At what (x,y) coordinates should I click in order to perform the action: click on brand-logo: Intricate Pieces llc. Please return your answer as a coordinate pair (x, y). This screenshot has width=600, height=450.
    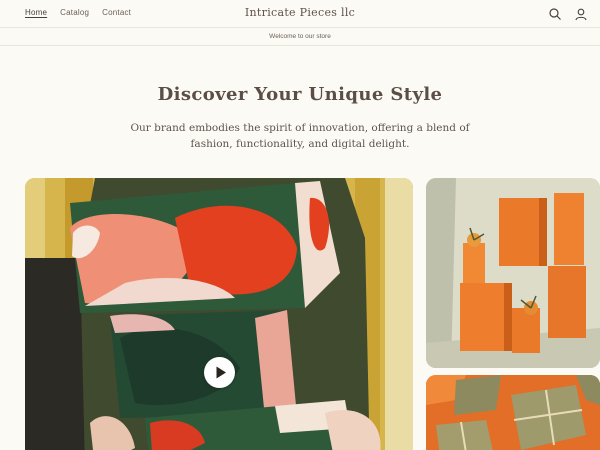
    Looking at the image, I should click on (300, 12).